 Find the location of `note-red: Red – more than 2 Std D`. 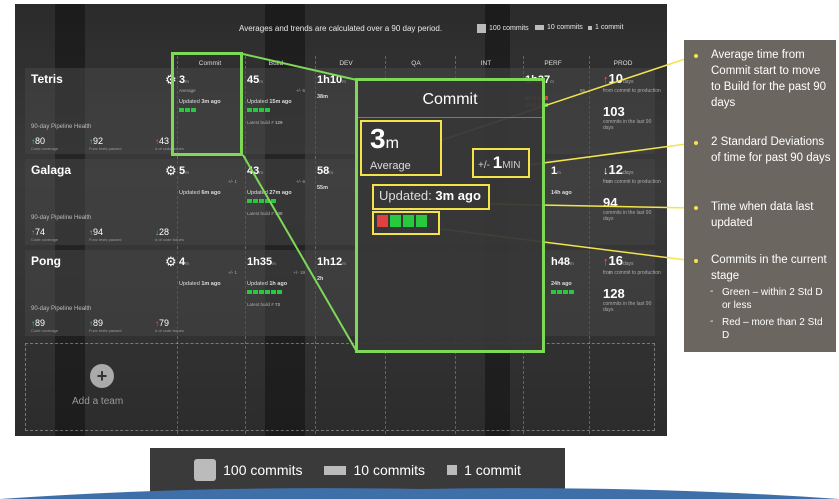

note-red: Red – more than 2 Std D is located at coordinates (772, 329).